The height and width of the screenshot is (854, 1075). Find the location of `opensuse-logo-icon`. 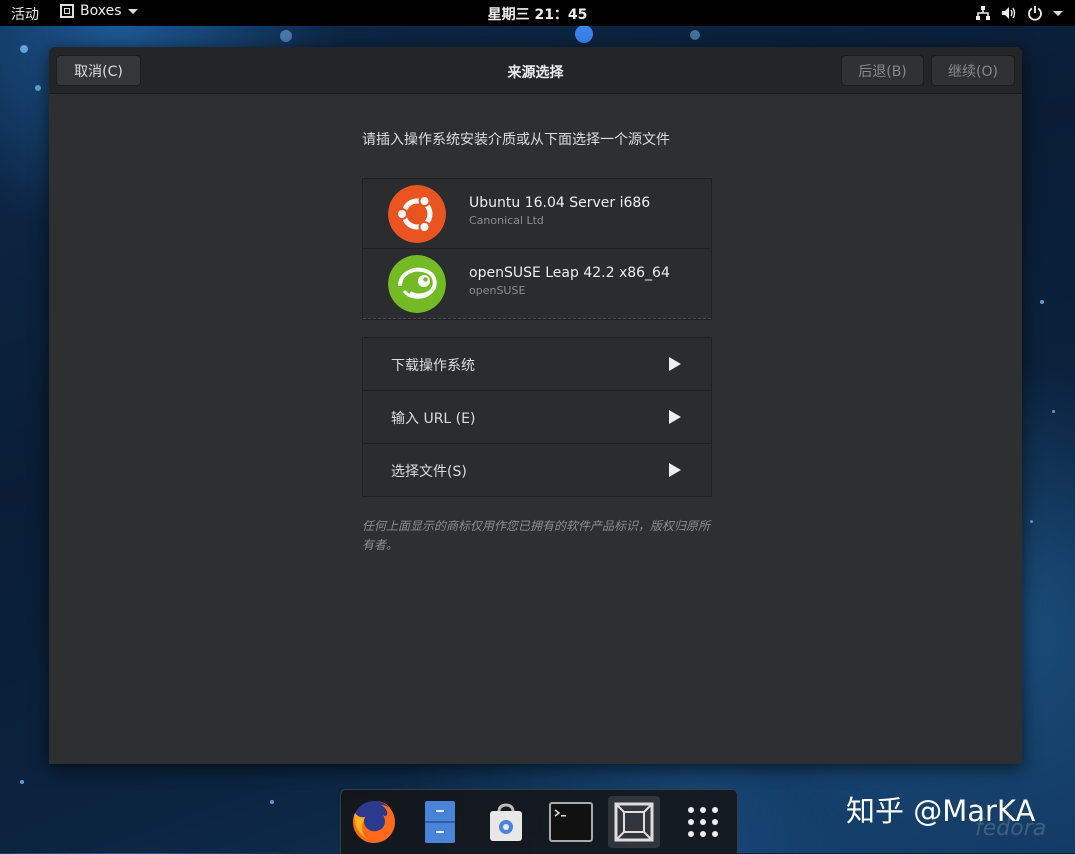

opensuse-logo-icon is located at coordinates (417, 284).